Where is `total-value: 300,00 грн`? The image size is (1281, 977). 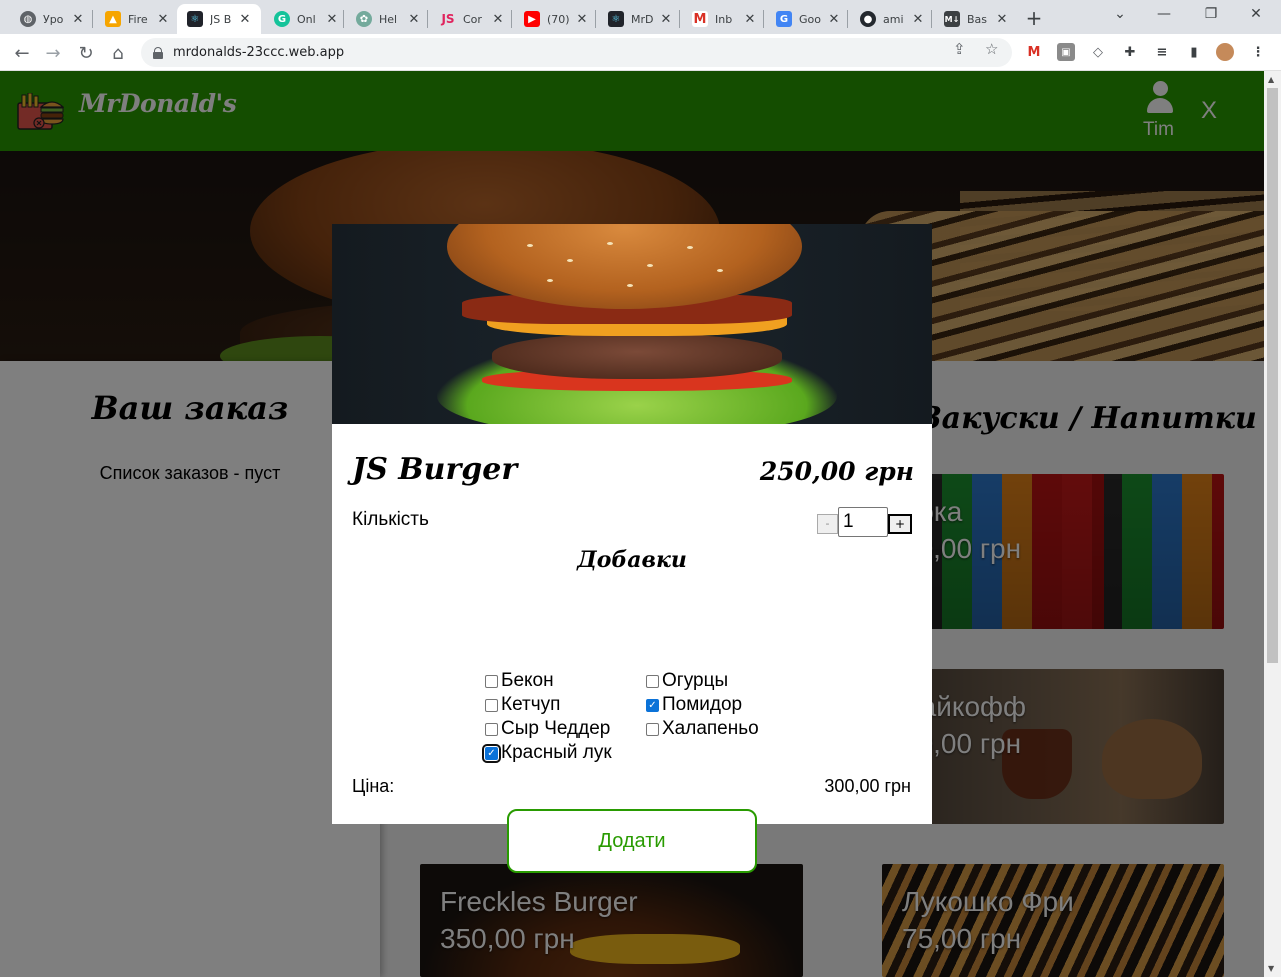
total-value: 300,00 грн is located at coordinates (867, 786).